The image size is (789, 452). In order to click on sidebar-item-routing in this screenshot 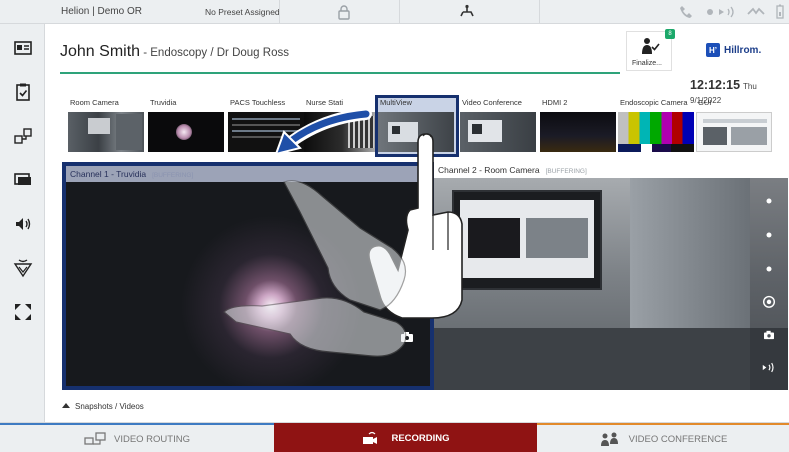, I will do `click(22, 136)`.